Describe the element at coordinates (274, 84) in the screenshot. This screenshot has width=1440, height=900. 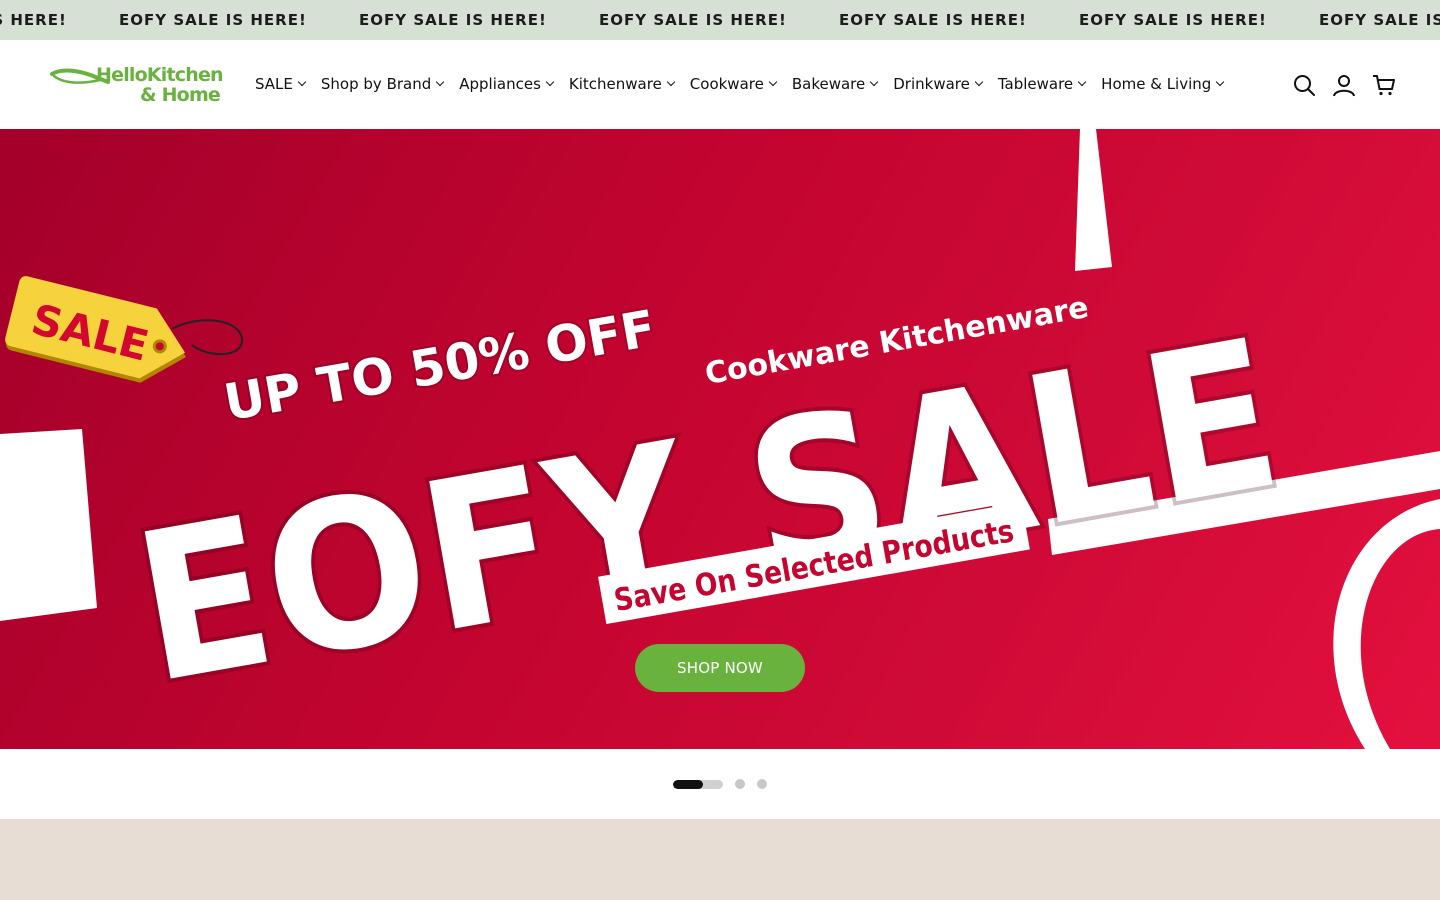
I see `nav-item-label: SALE` at that location.